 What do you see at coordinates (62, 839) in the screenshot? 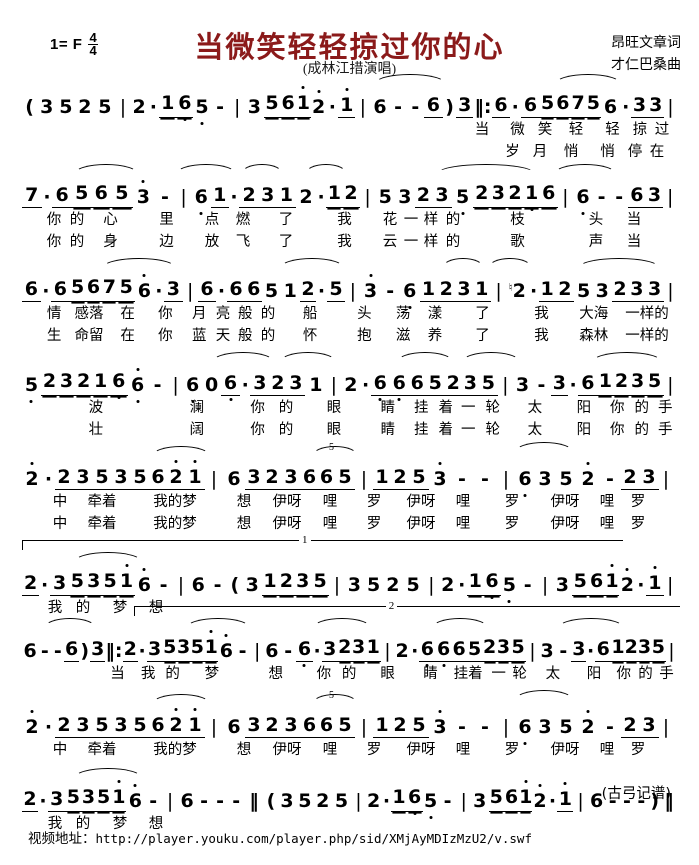
I see `video-address-label: 视频地址：` at bounding box center [62, 839].